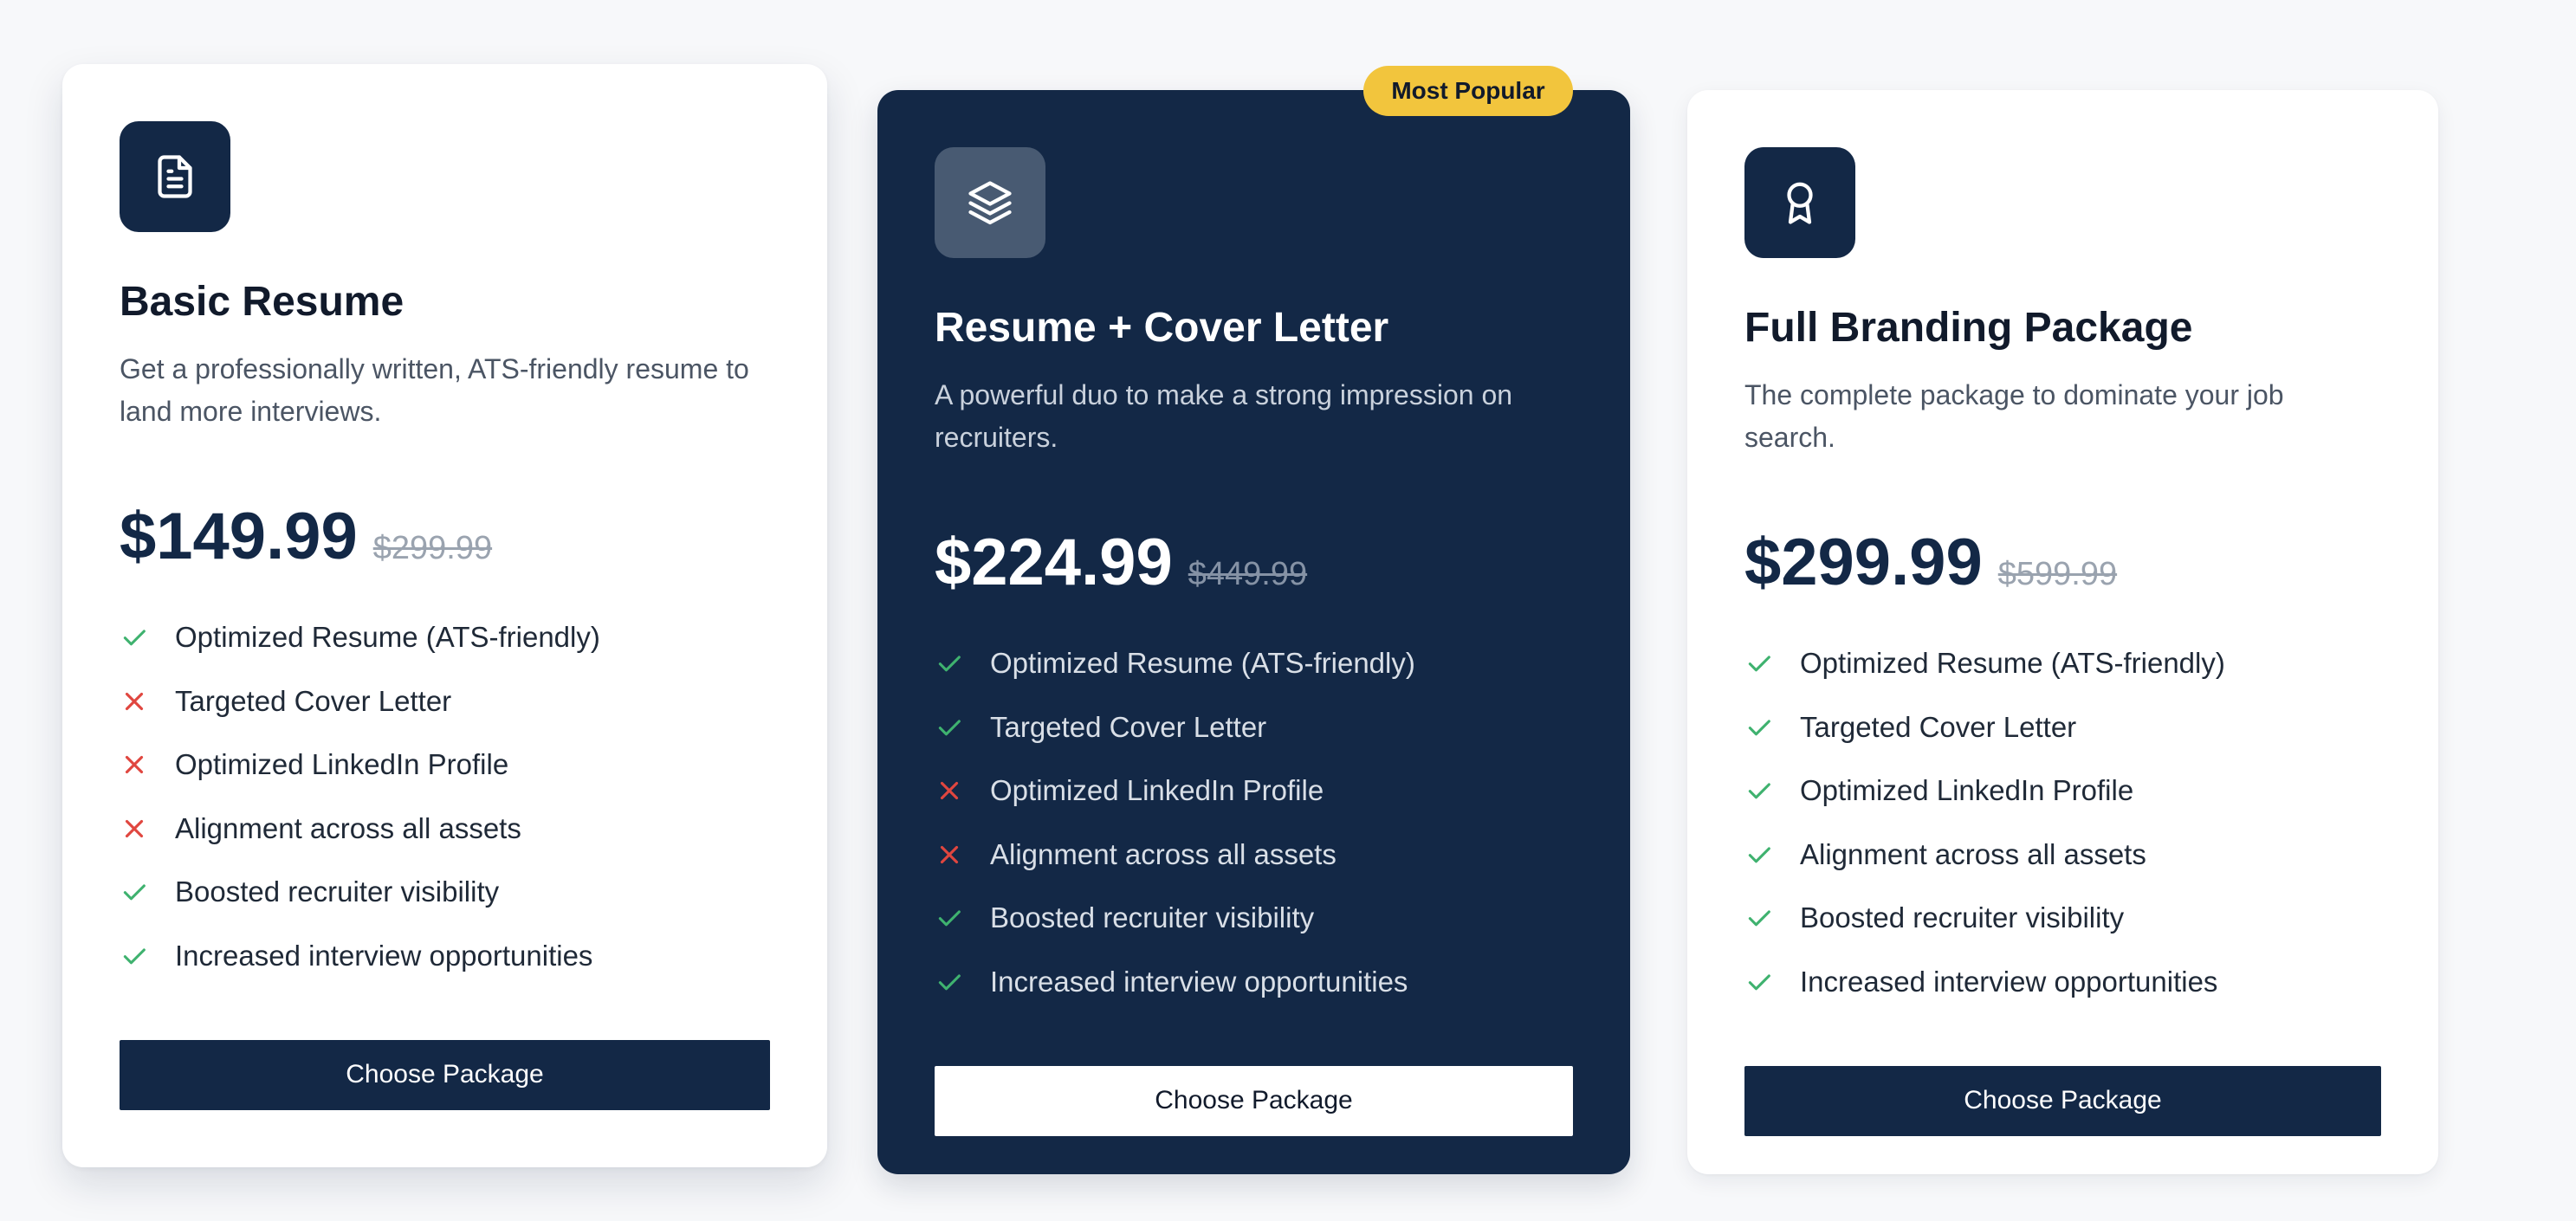 This screenshot has height=1221, width=2576. What do you see at coordinates (239, 536) in the screenshot?
I see `plan-price: $149.99` at bounding box center [239, 536].